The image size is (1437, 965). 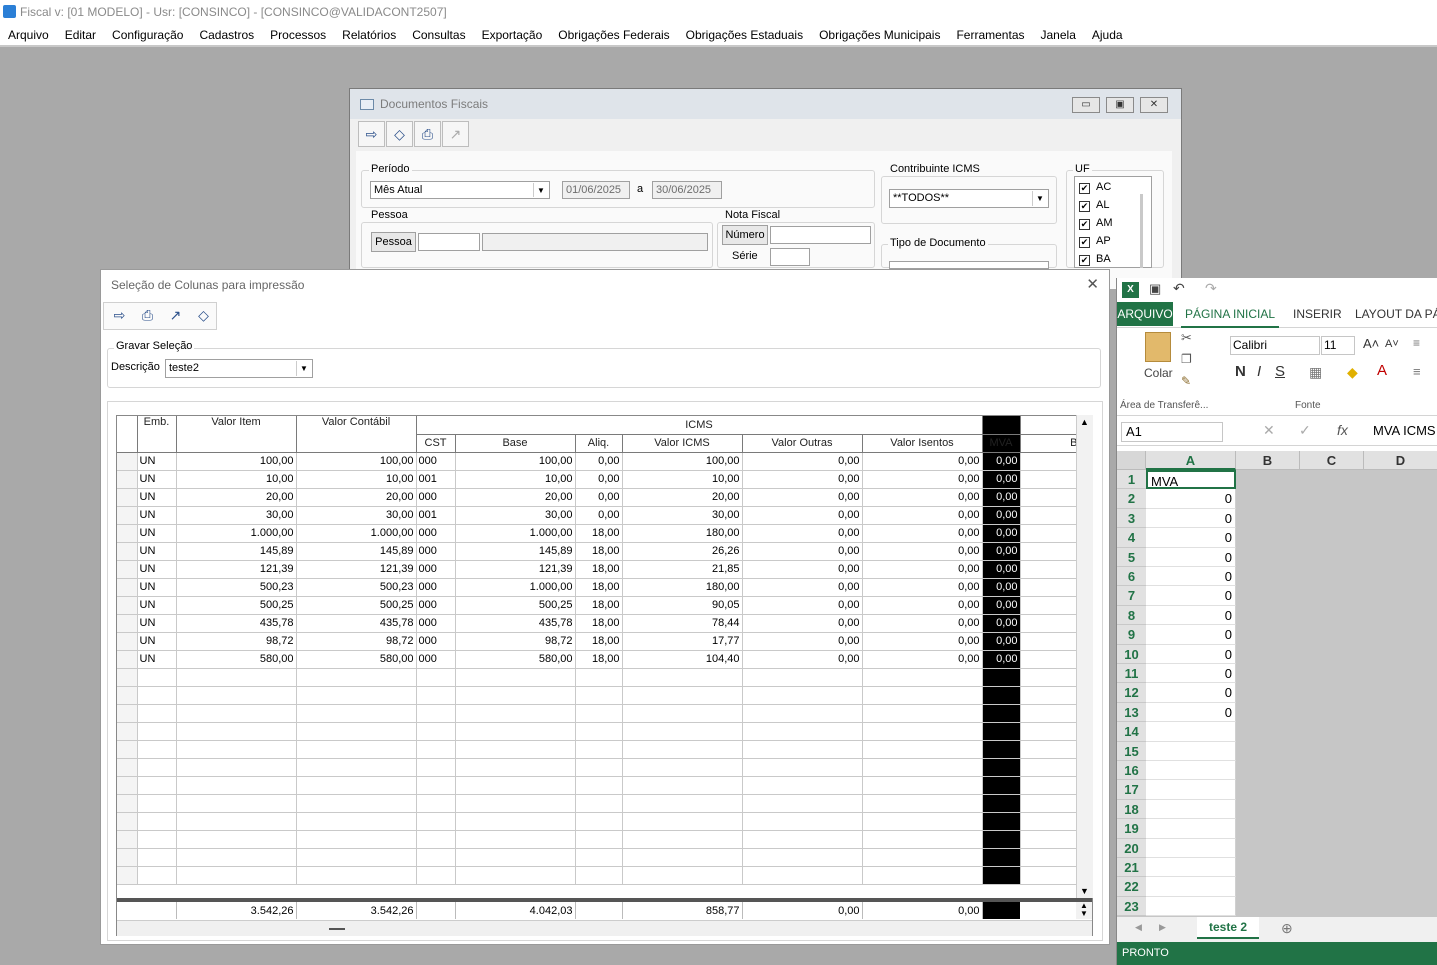 I want to click on font-size-select: 11, so click(x=1338, y=345).